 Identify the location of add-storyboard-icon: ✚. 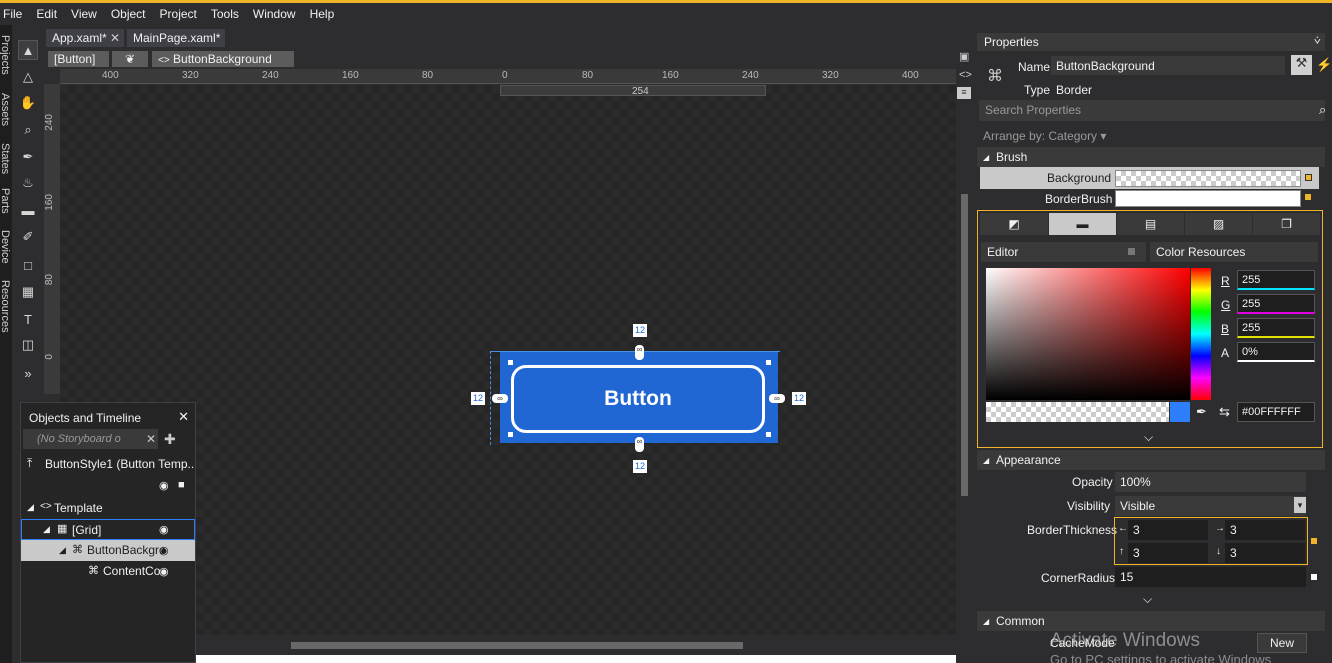
(170, 439).